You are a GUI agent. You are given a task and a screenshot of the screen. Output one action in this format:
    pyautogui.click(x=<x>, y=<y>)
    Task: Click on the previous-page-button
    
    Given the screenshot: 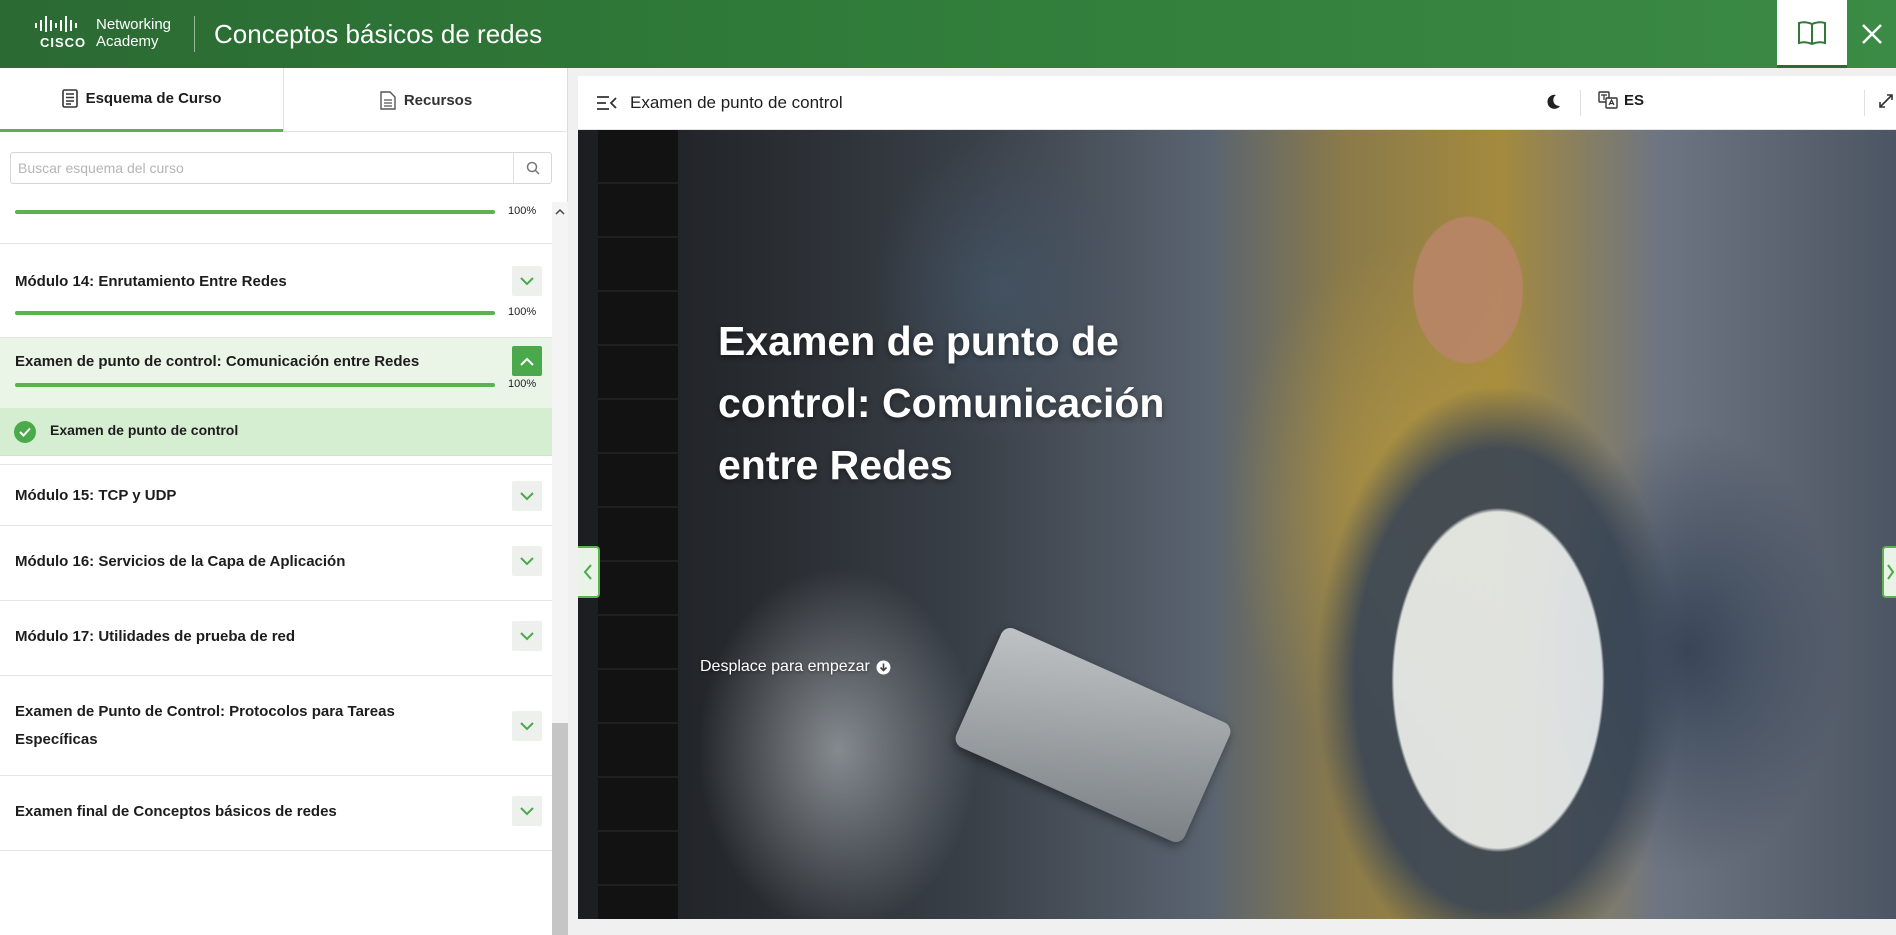 What is the action you would take?
    pyautogui.click(x=589, y=572)
    